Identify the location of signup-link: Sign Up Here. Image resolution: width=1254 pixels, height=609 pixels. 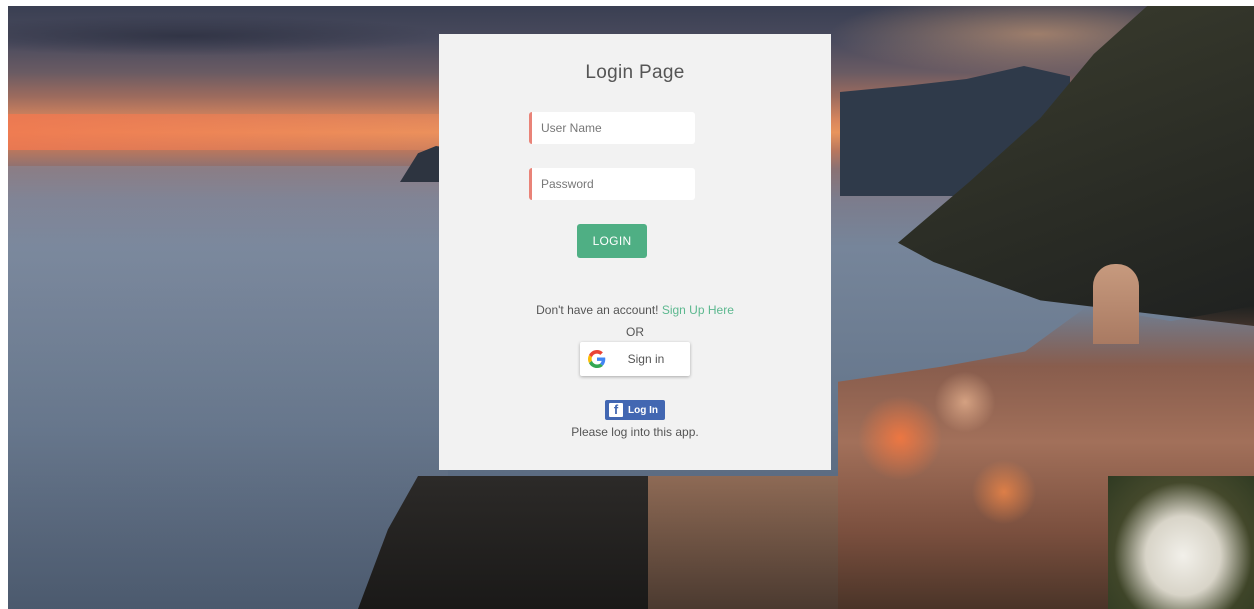
(698, 310).